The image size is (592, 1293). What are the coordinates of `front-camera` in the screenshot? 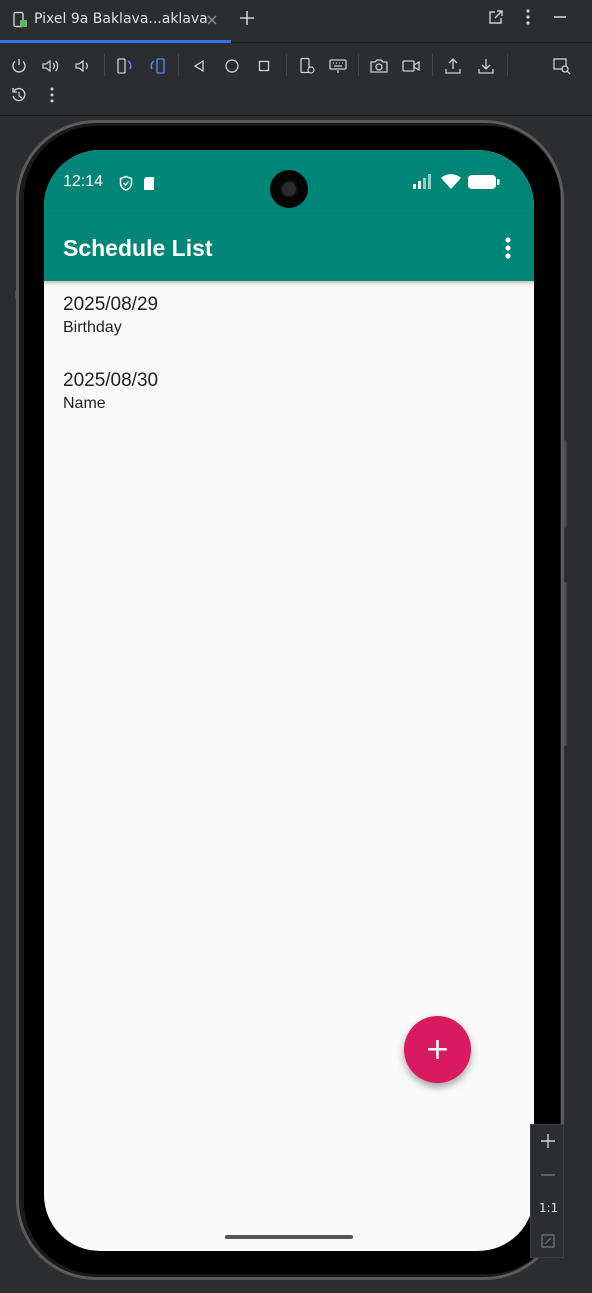 It's located at (289, 189).